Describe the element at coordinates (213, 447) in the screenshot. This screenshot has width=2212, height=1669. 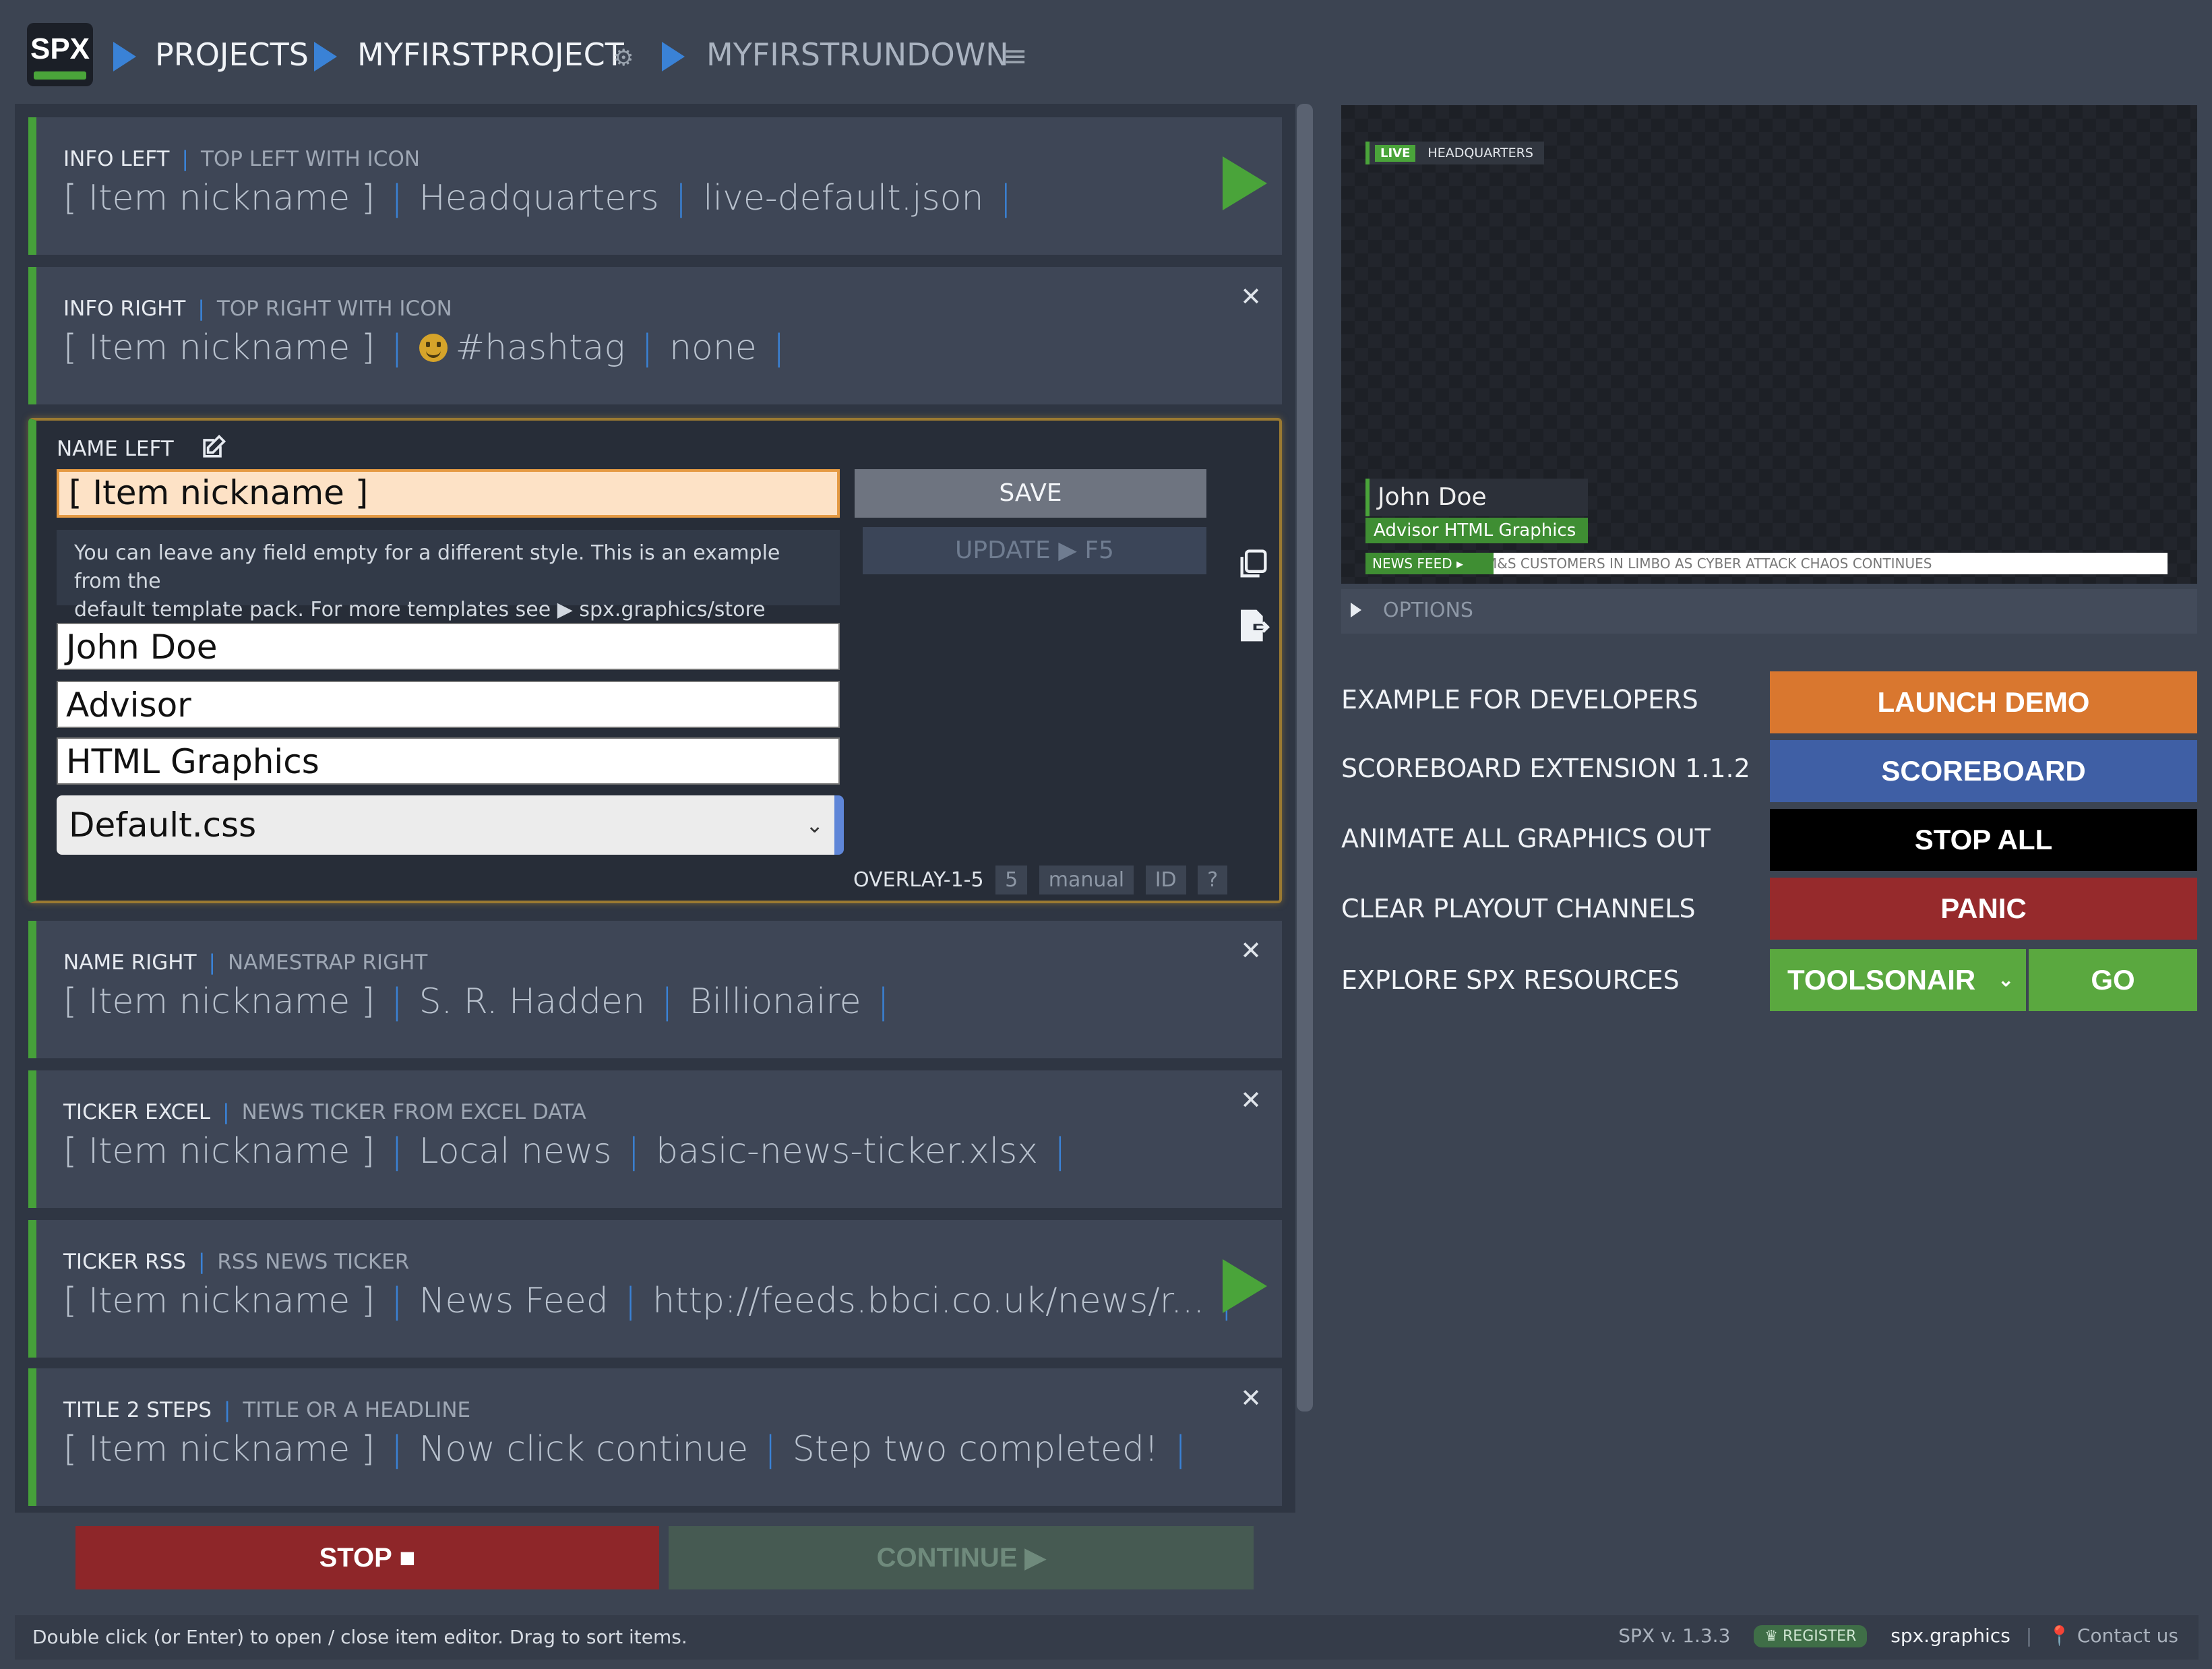
I see `edit-icon` at that location.